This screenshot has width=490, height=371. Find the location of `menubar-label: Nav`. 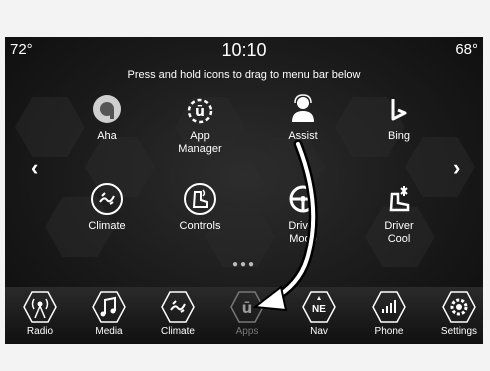

menubar-label: Nav is located at coordinates (319, 331).